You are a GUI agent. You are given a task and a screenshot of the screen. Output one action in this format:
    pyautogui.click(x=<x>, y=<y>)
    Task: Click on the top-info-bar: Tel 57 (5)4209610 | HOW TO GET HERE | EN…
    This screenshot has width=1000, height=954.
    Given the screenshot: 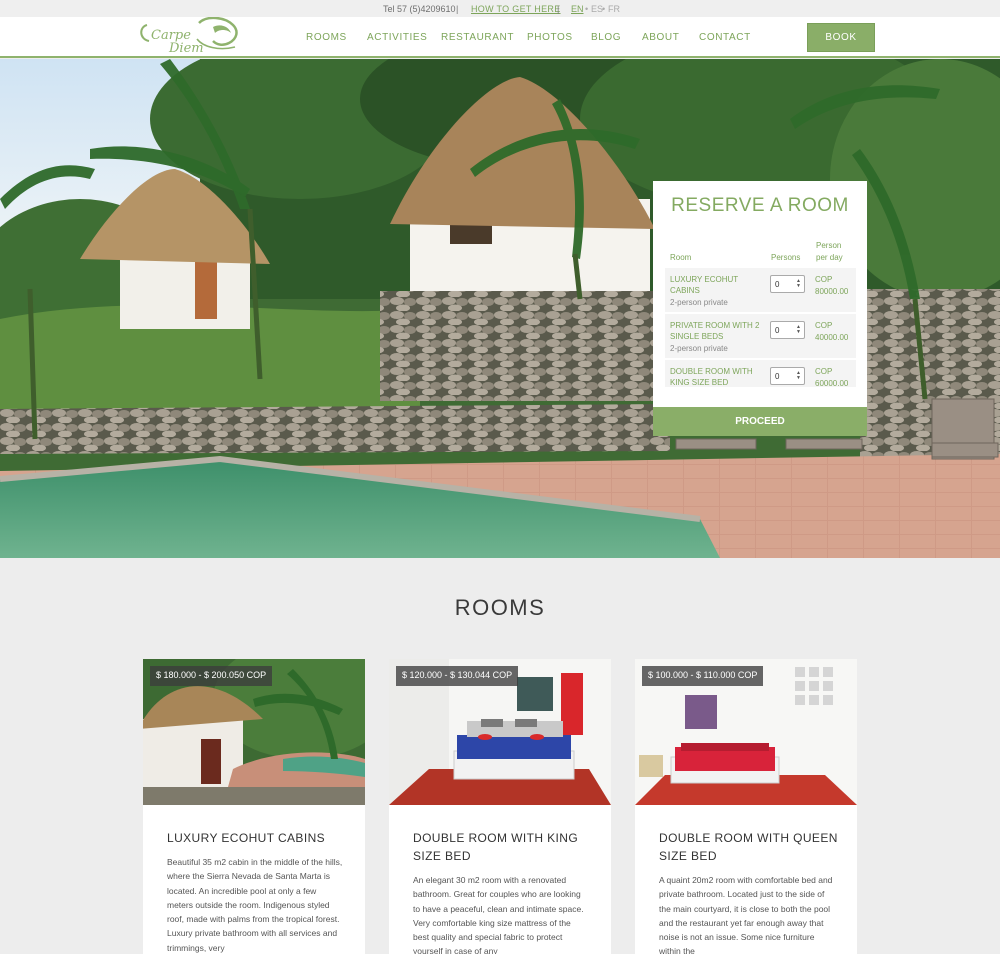 What is the action you would take?
    pyautogui.click(x=500, y=8)
    